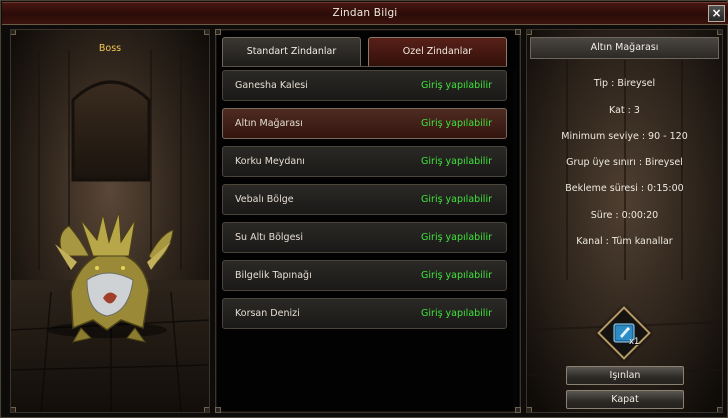 The width and height of the screenshot is (728, 418). What do you see at coordinates (437, 52) in the screenshot?
I see `tab-special-dungeons: Ozel Zindanlar` at bounding box center [437, 52].